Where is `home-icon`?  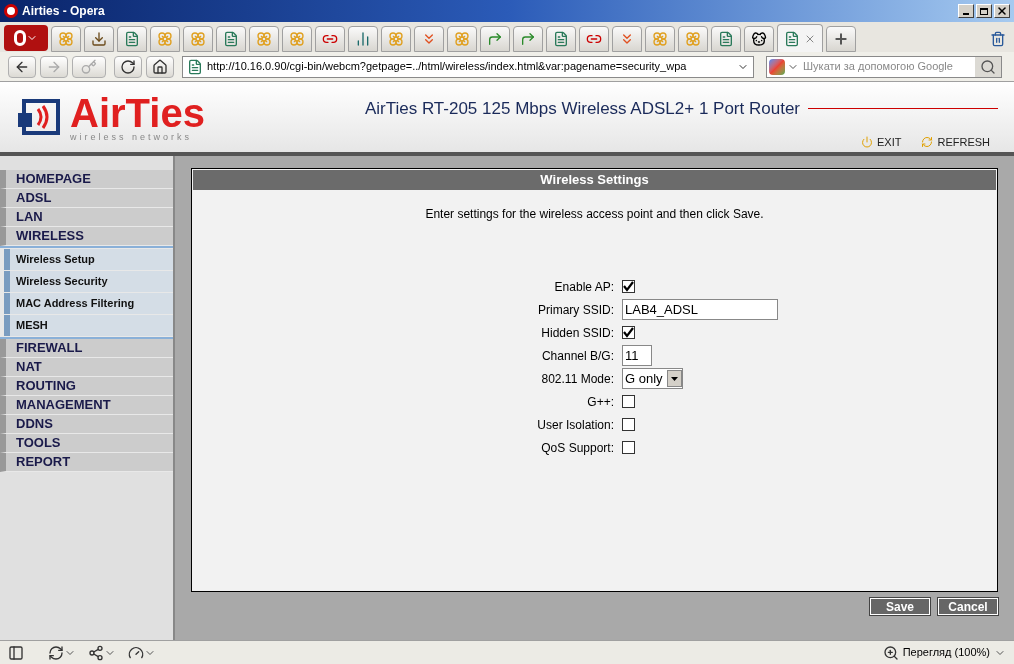
home-icon is located at coordinates (160, 66).